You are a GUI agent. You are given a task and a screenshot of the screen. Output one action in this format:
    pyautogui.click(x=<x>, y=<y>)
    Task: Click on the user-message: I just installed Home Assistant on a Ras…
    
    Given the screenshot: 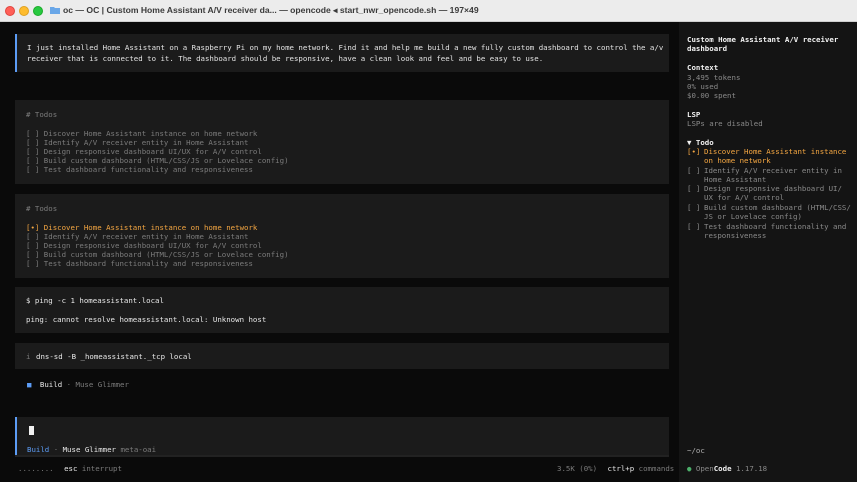 What is the action you would take?
    pyautogui.click(x=342, y=53)
    